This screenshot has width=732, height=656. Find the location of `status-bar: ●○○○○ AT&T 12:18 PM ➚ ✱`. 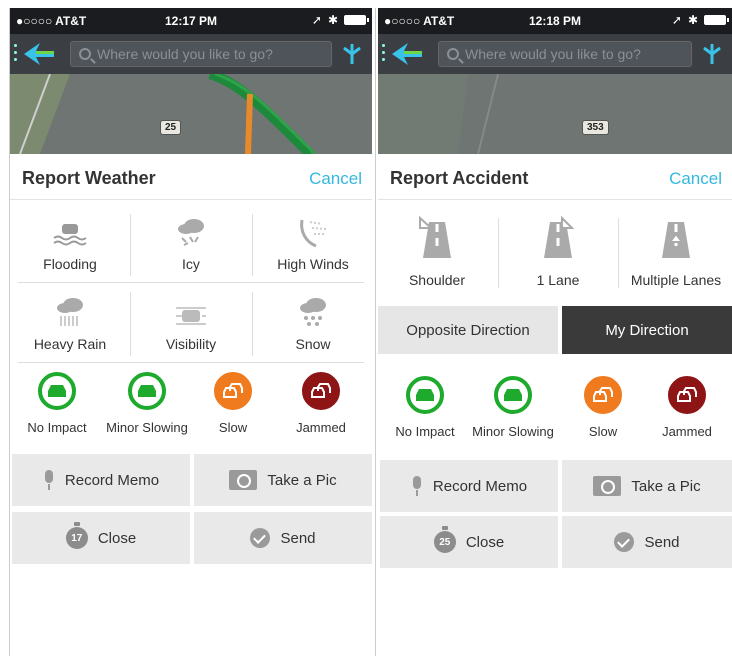

status-bar: ●○○○○ AT&T 12:18 PM ➚ ✱ is located at coordinates (555, 21).